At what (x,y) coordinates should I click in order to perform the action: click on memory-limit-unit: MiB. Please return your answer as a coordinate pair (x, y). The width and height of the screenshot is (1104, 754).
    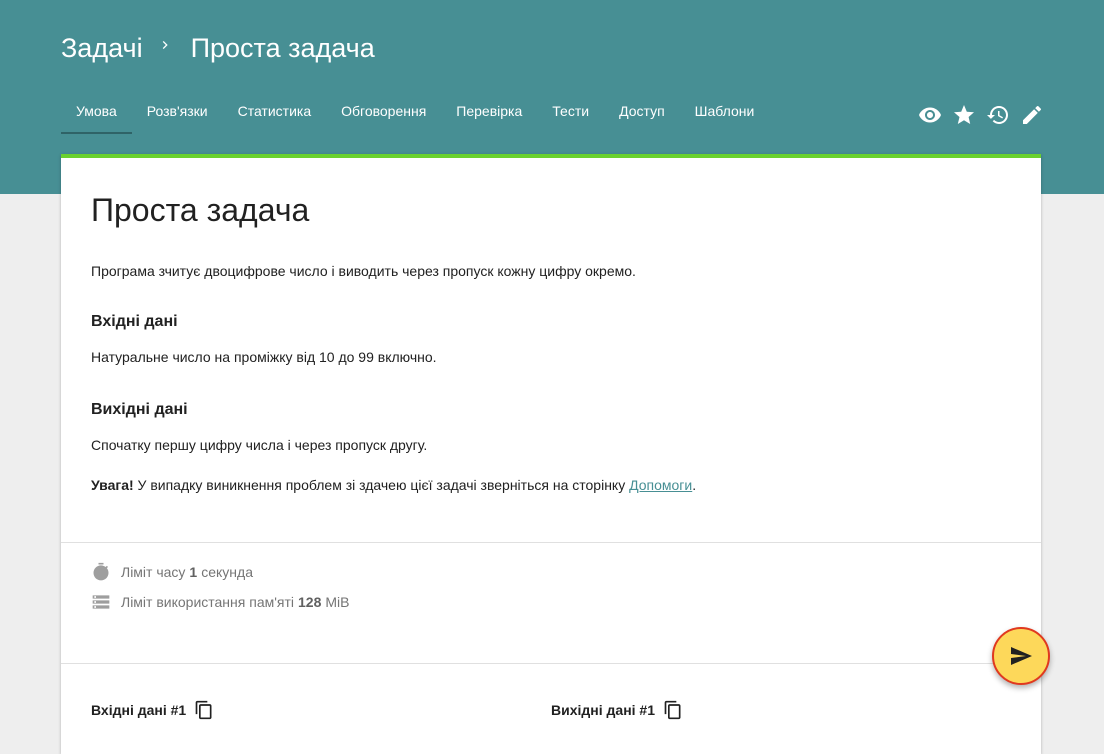
    Looking at the image, I should click on (337, 602).